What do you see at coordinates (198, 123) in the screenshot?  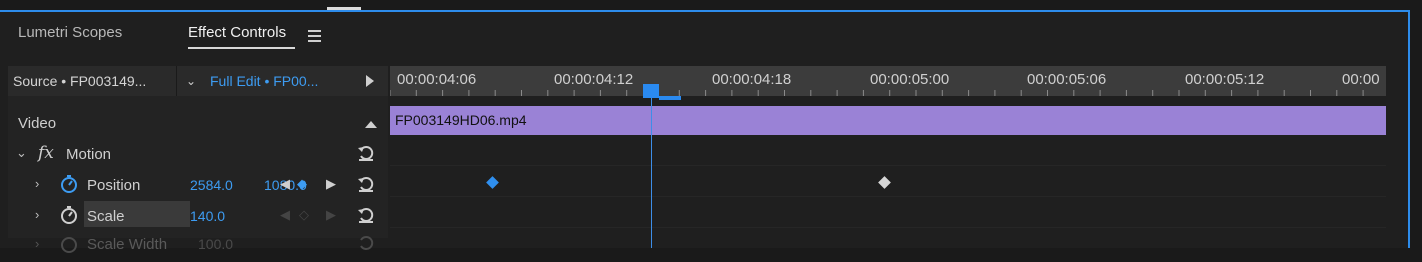 I see `video-section-header: Video` at bounding box center [198, 123].